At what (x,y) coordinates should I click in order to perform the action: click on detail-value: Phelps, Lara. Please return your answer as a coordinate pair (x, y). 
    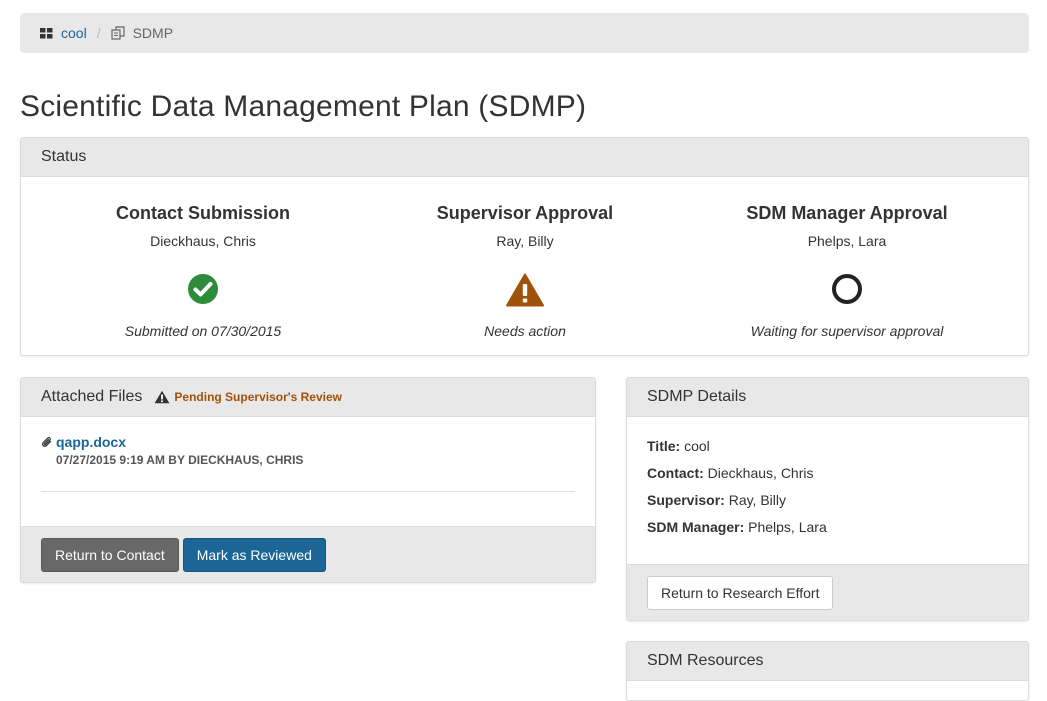
    Looking at the image, I should click on (787, 527).